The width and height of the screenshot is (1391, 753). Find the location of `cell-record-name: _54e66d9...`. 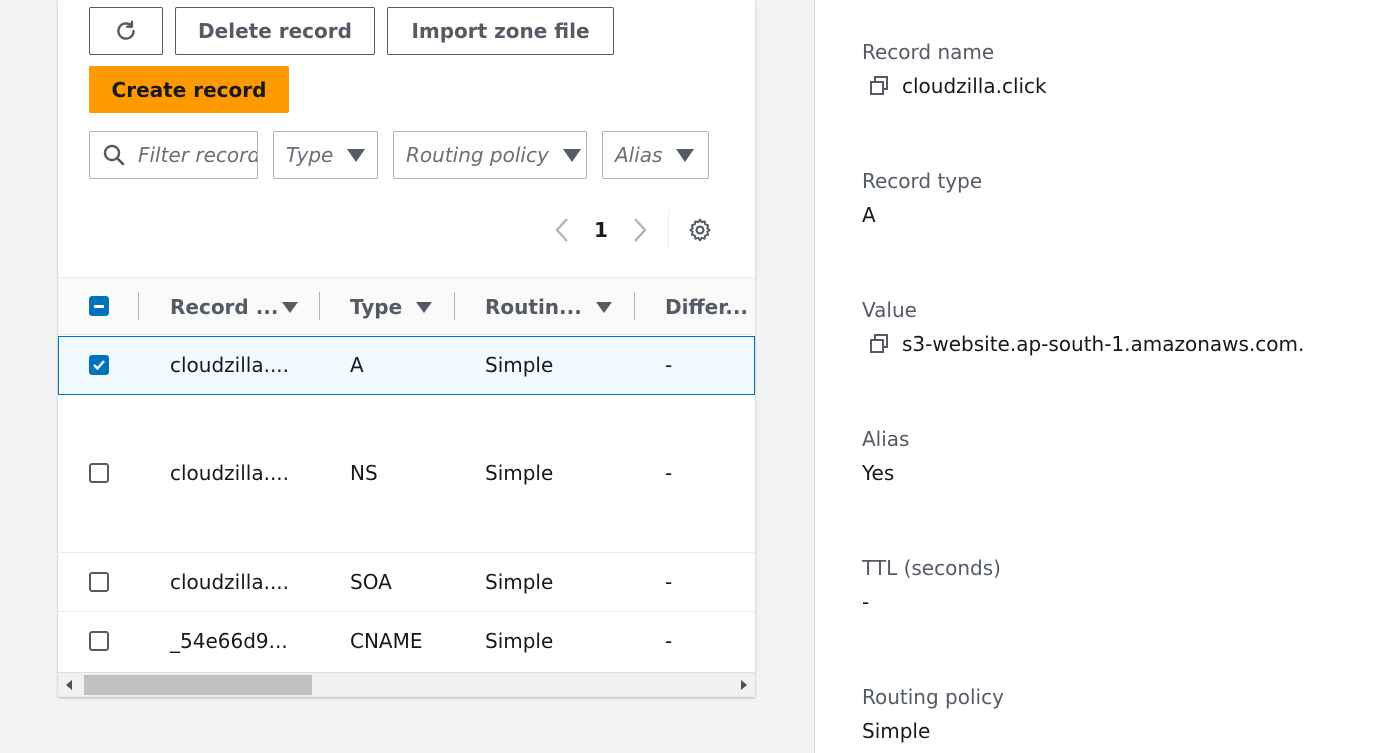

cell-record-name: _54e66d9... is located at coordinates (229, 641).